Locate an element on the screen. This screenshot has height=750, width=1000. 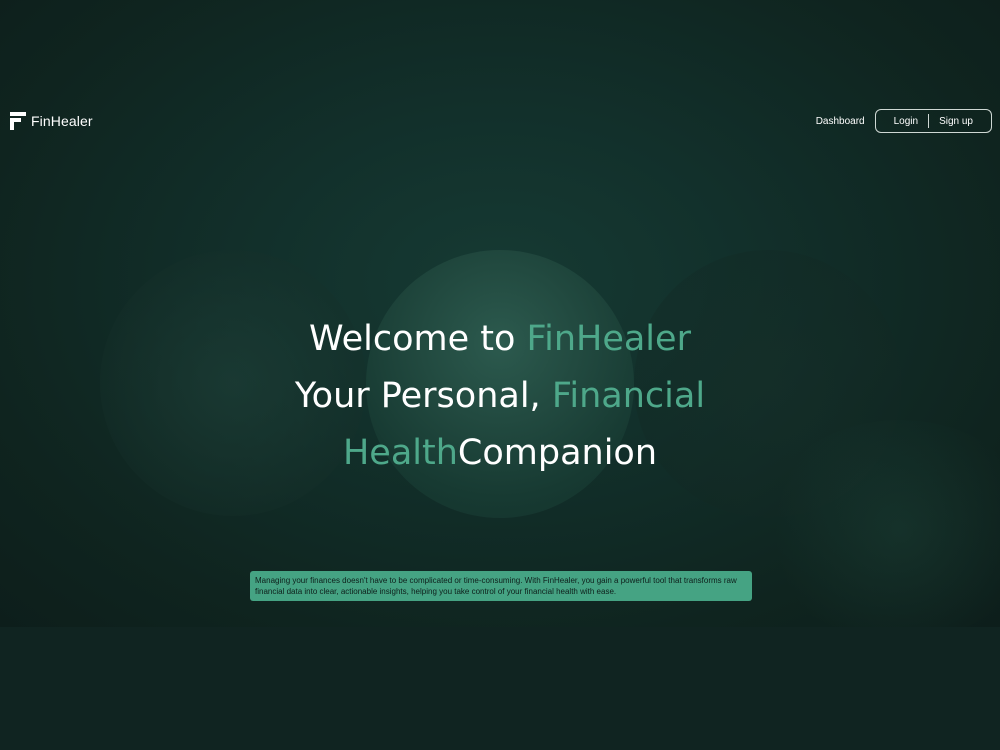
header: FinHealer Dashboard Login Sign up is located at coordinates (500, 122).